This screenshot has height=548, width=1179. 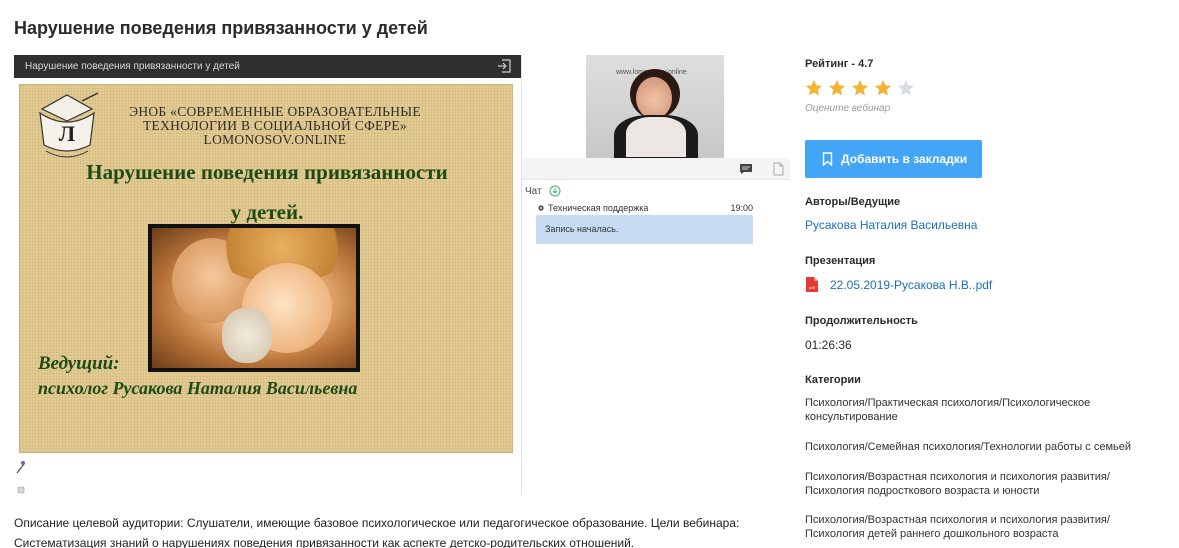 I want to click on presentation-file: pdf 22.05.2019-Русакова Н.В..pdf, so click(x=898, y=284).